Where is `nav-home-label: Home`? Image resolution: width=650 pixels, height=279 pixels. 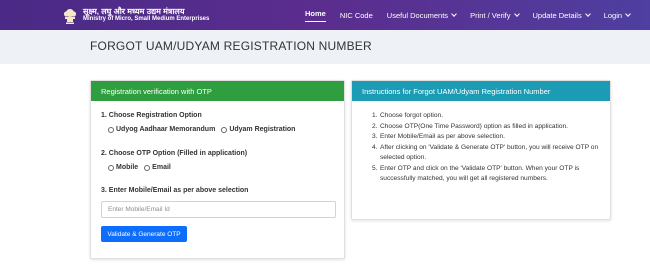 nav-home-label: Home is located at coordinates (315, 15).